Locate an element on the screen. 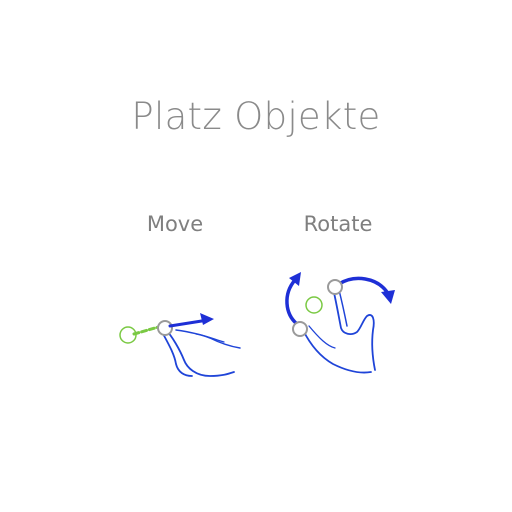  rotate-gesture: Rotate is located at coordinates (338, 298).